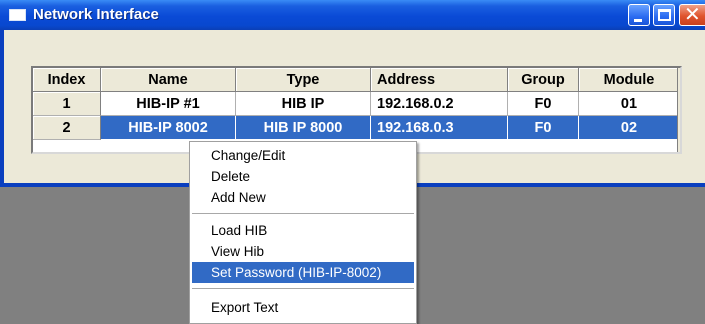 This screenshot has width=705, height=324. What do you see at coordinates (352, 15) in the screenshot?
I see `title-bar: Network Interface ✕` at bounding box center [352, 15].